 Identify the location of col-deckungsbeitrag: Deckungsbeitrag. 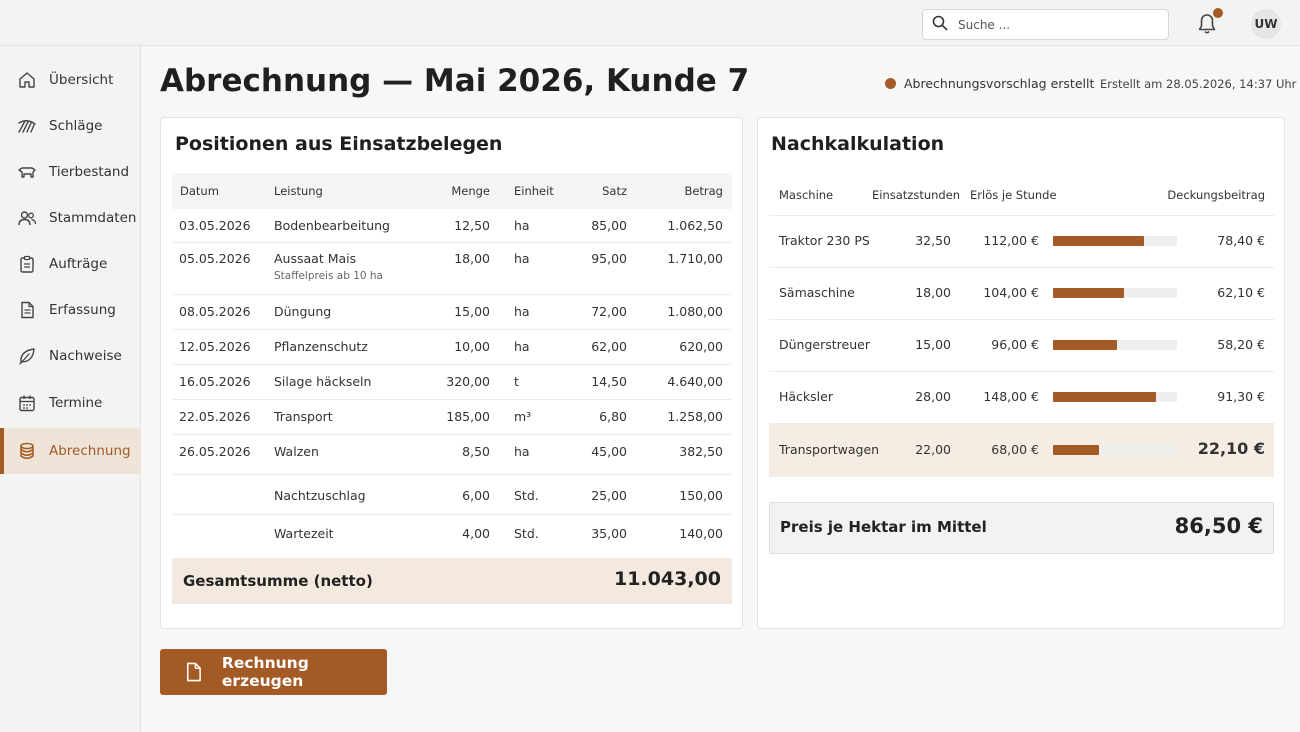
(1216, 195).